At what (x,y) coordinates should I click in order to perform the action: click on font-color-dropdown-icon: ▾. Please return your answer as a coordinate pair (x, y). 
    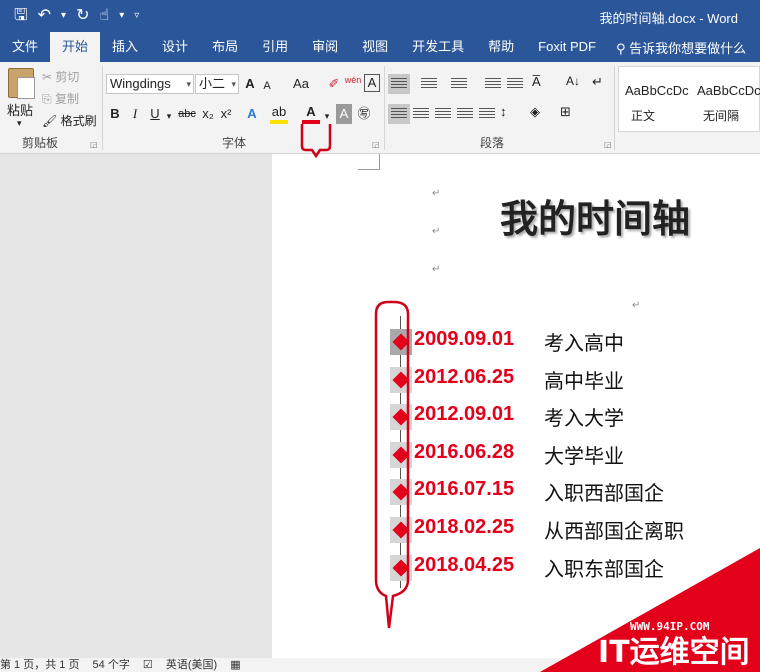
    Looking at the image, I should click on (327, 116).